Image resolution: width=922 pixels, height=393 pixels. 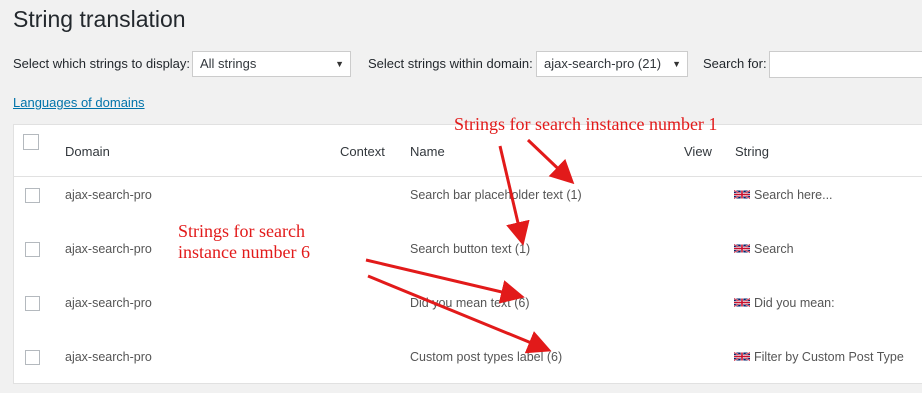 What do you see at coordinates (550, 161) in the screenshot?
I see `arrow-to-placeholder` at bounding box center [550, 161].